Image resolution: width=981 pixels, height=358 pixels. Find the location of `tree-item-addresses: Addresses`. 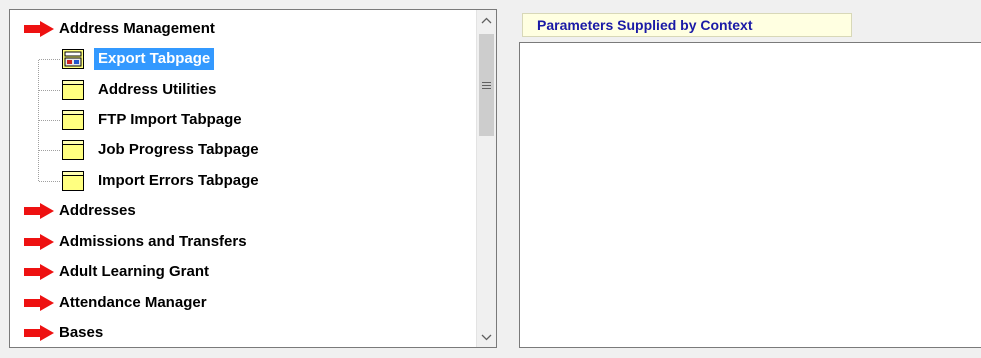

tree-item-addresses: Addresses is located at coordinates (75, 211).